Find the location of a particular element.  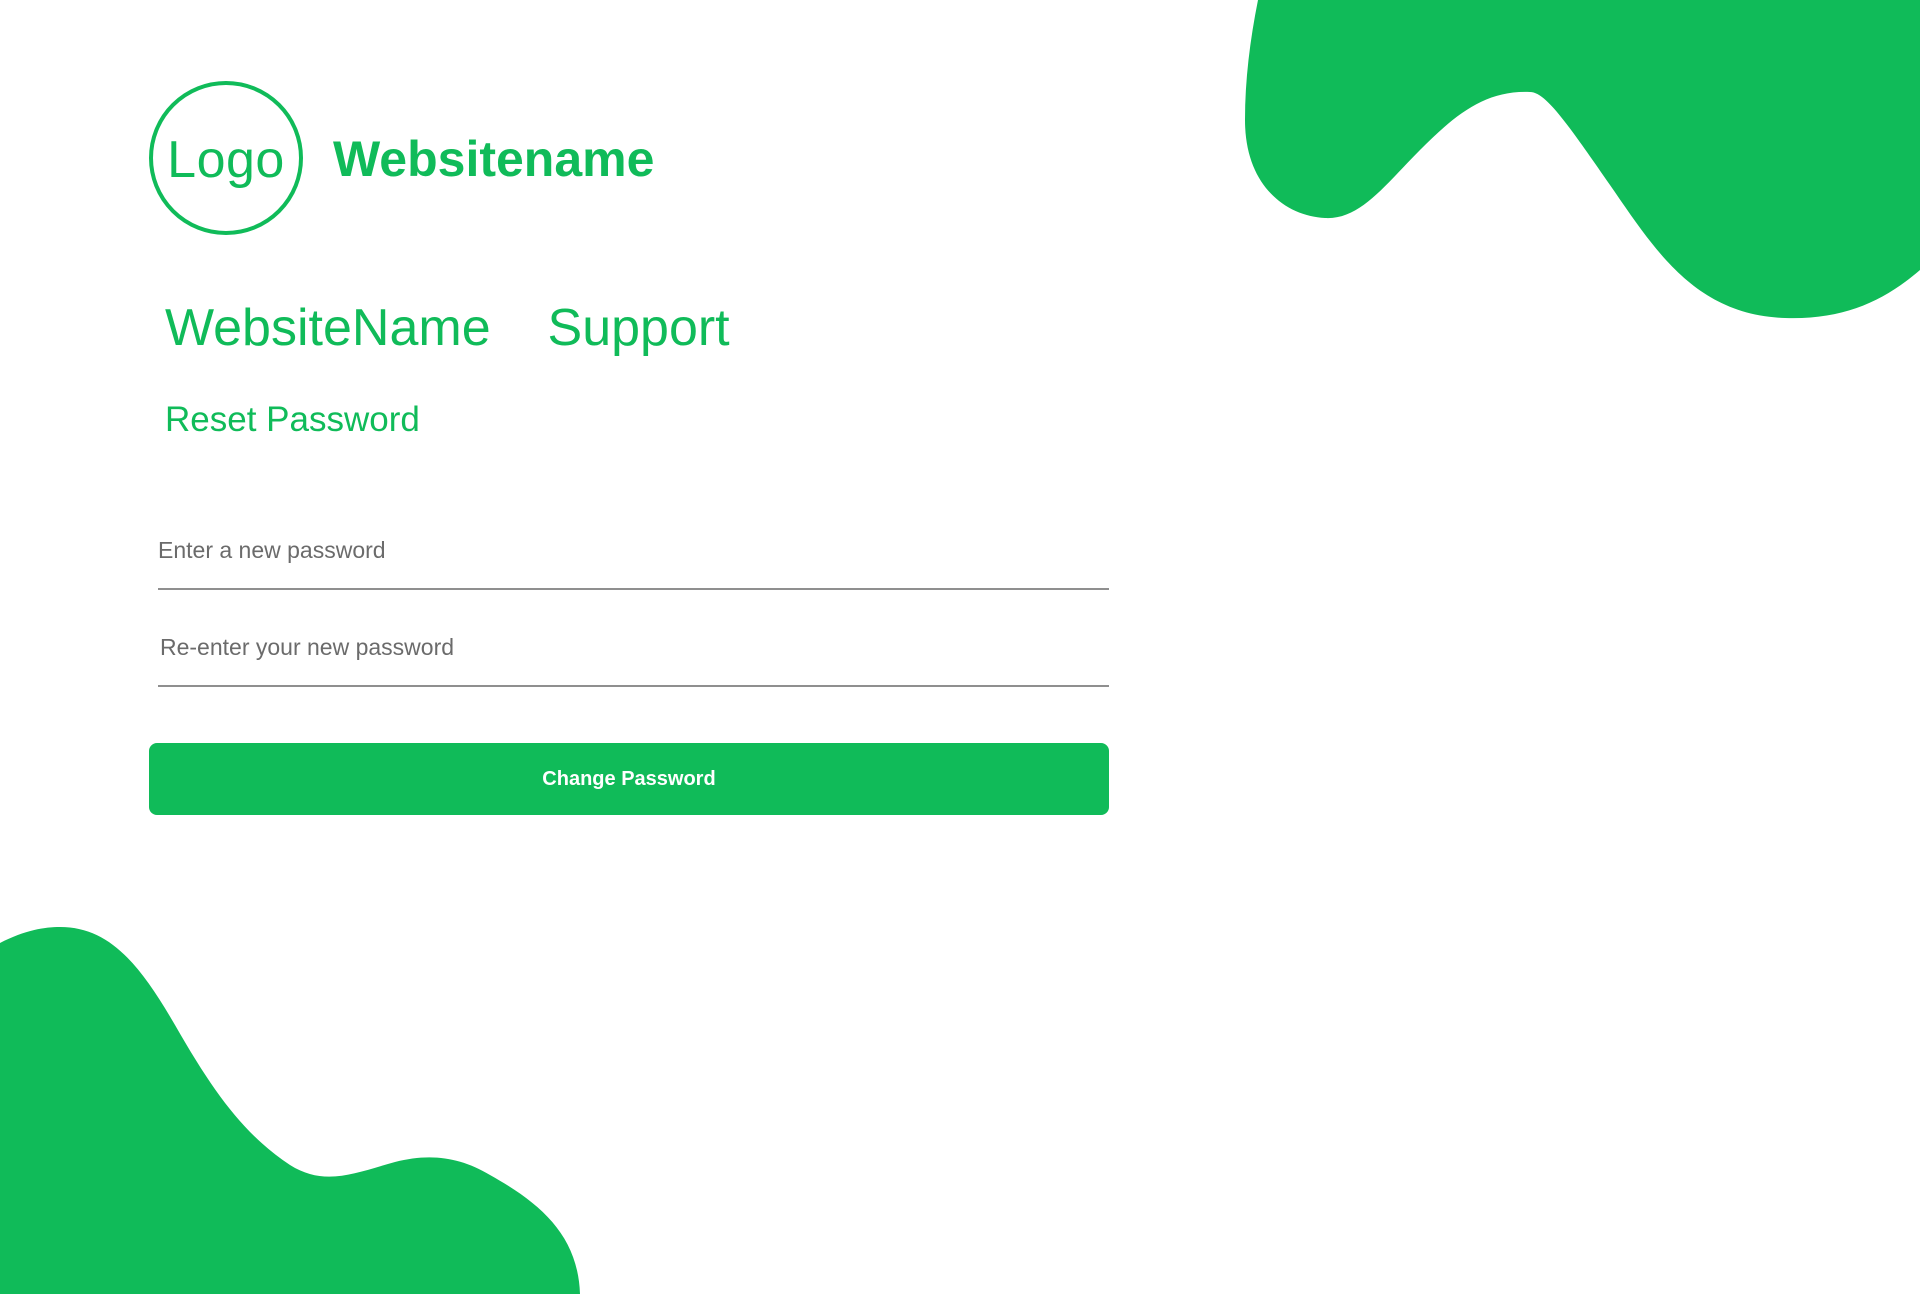

new-password-field is located at coordinates (633, 554).